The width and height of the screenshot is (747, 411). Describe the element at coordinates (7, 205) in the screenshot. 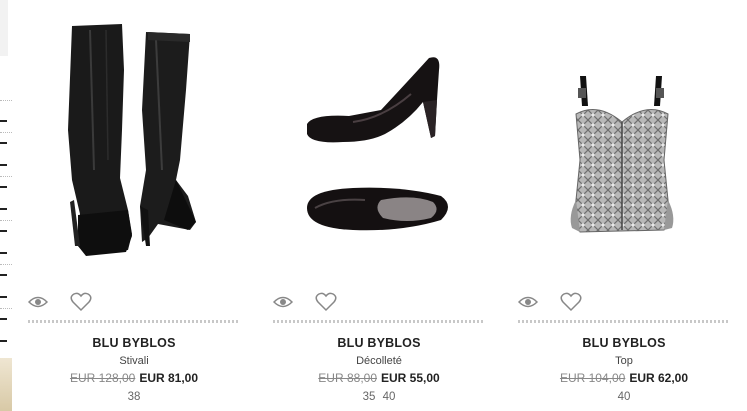

I see `sidebar-edge` at that location.